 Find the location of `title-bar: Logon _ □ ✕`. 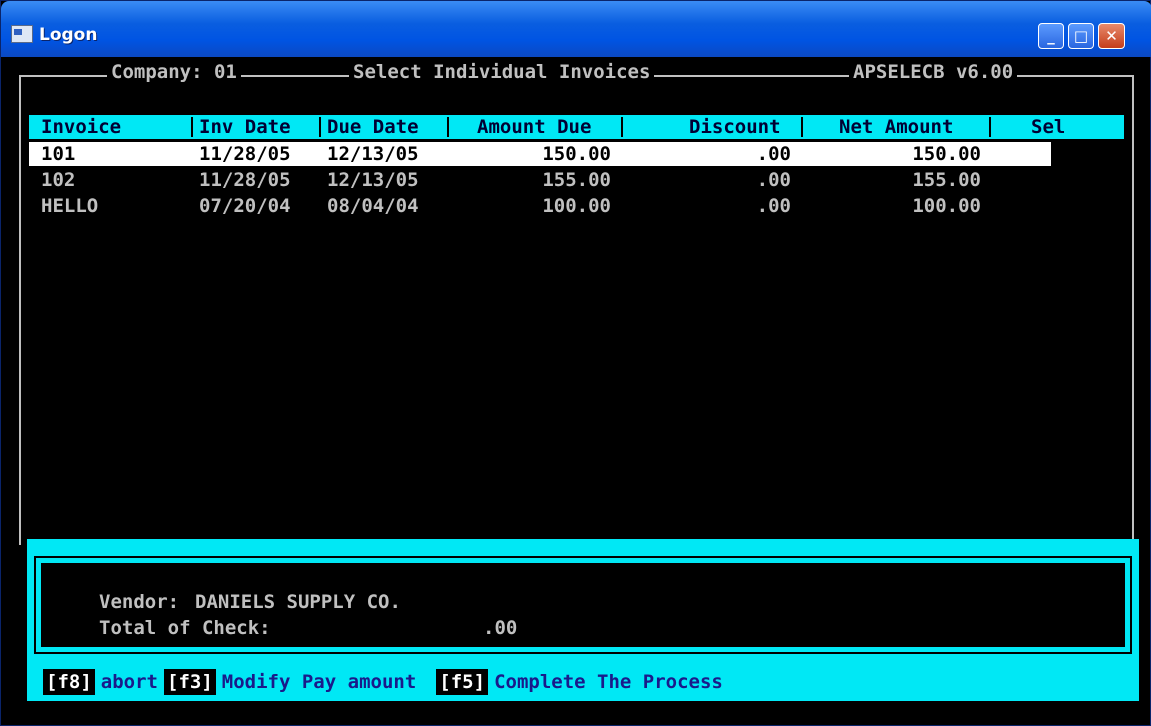

title-bar: Logon _ □ ✕ is located at coordinates (576, 29).